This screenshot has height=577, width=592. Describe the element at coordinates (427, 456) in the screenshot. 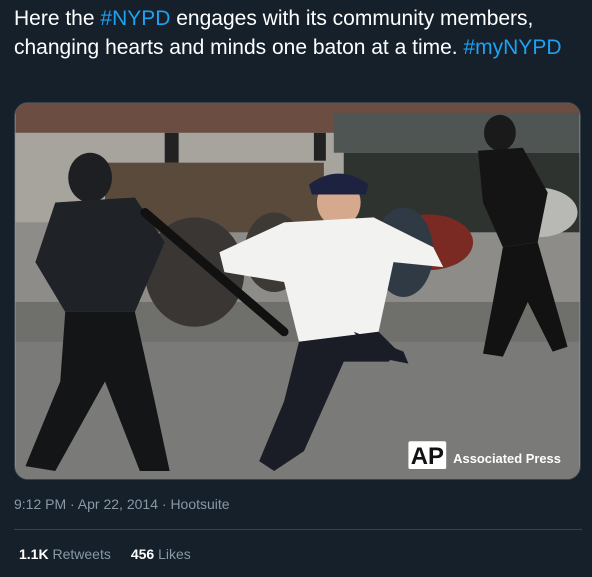

I see `ap-logo-letters: AP` at that location.